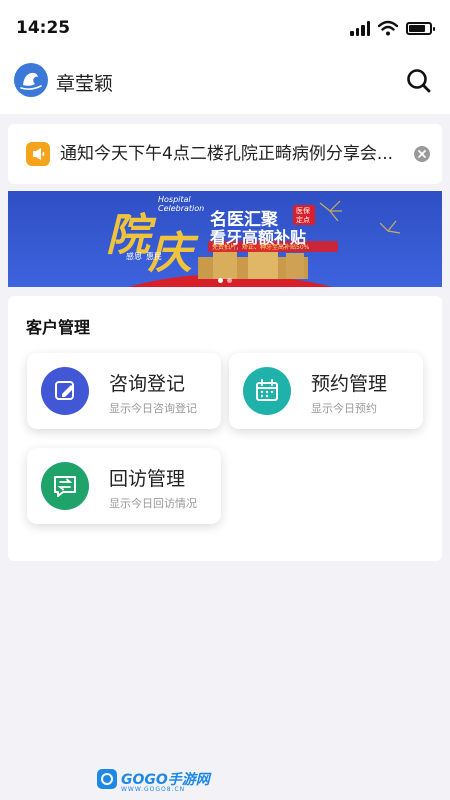 The image size is (450, 800). I want to click on status-icons, so click(392, 28).